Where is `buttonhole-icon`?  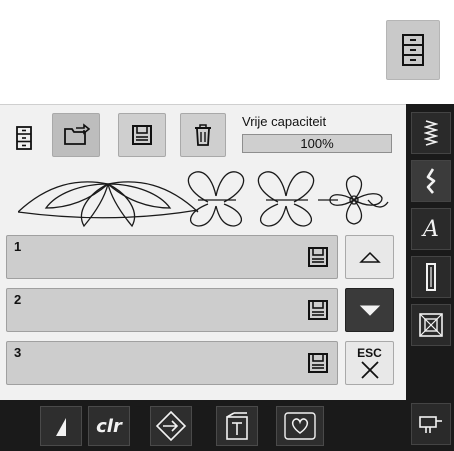
buttonhole-icon is located at coordinates (431, 277).